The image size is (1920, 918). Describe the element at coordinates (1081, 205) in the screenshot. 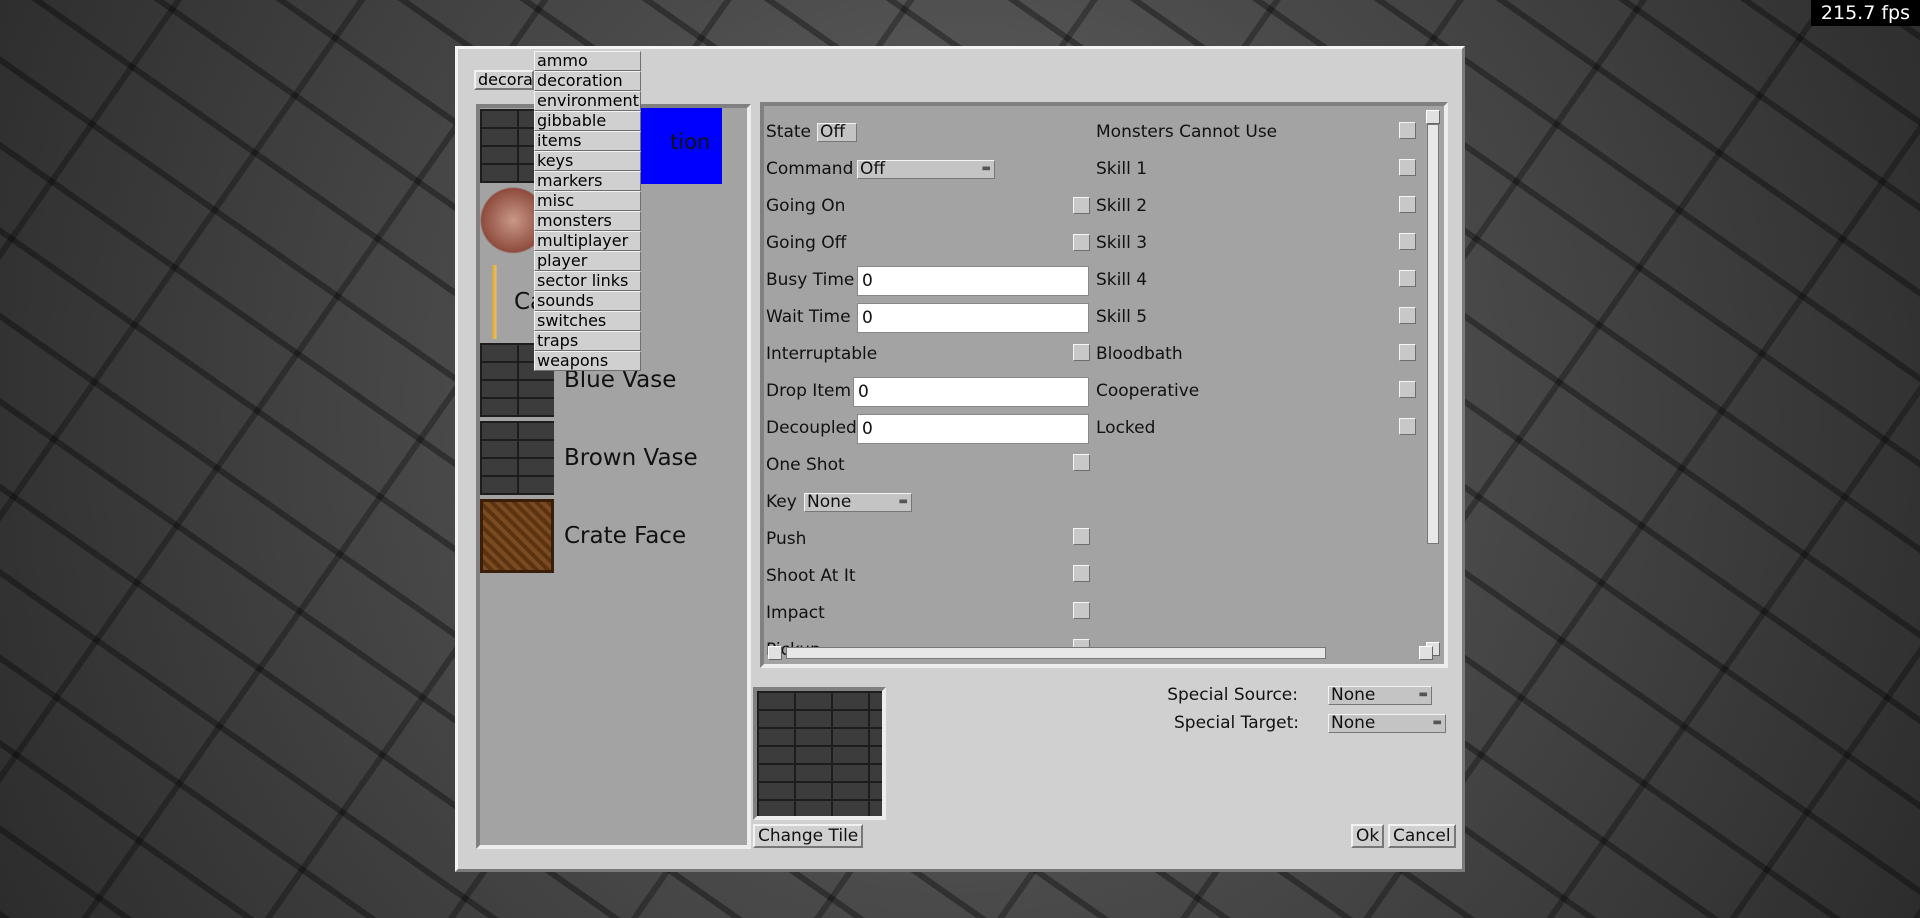

I see `going-on-checkbox` at that location.